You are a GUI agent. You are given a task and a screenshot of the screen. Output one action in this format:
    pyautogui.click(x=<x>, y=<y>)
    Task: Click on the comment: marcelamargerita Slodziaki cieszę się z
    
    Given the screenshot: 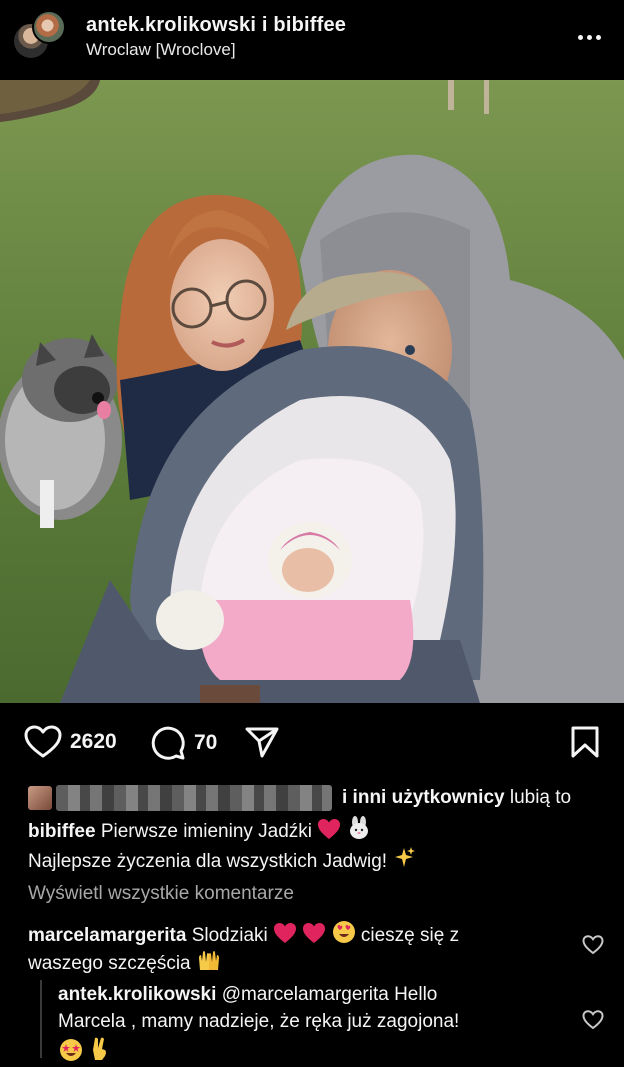 What is the action you would take?
    pyautogui.click(x=243, y=935)
    